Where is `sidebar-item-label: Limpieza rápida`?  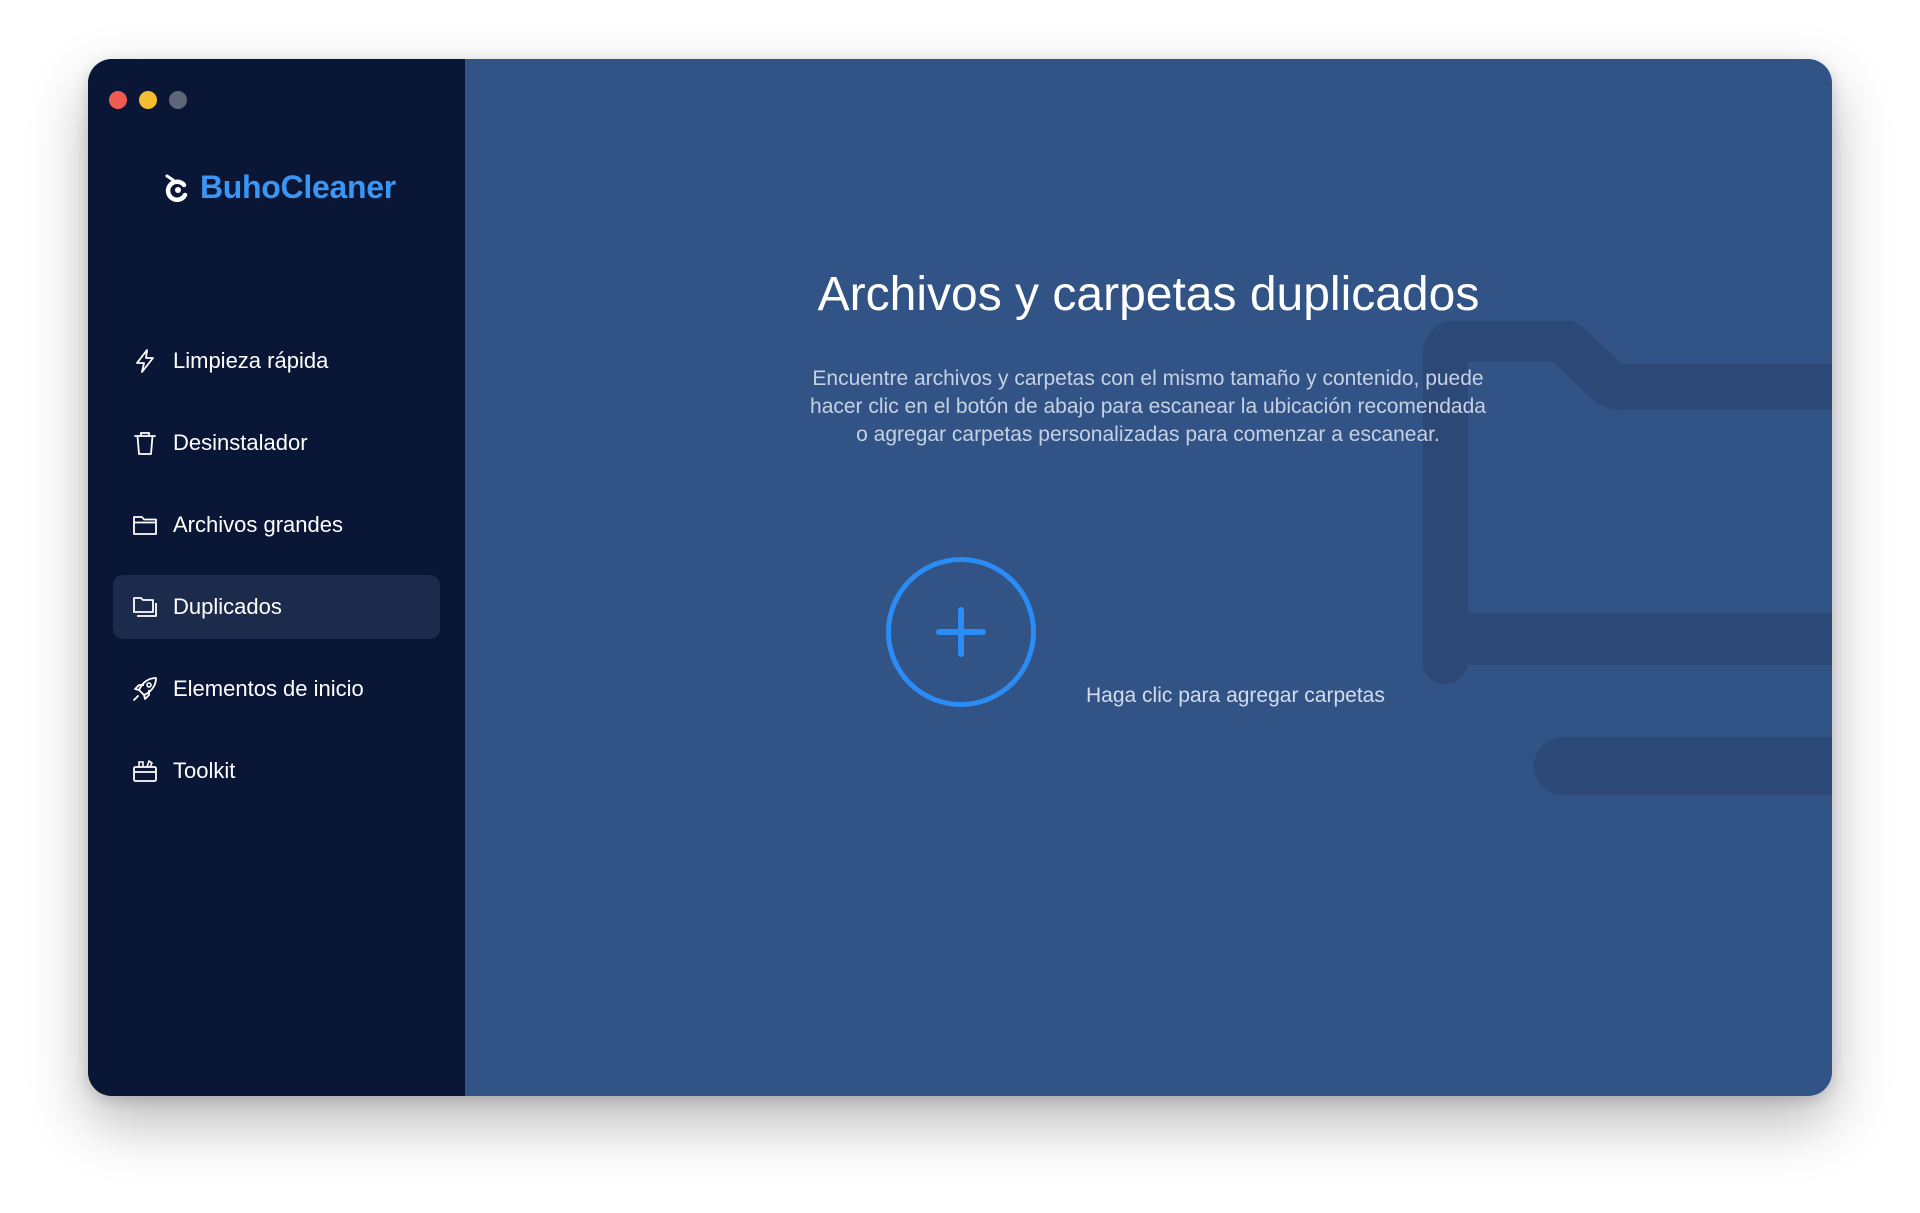
sidebar-item-label: Limpieza rápida is located at coordinates (251, 360).